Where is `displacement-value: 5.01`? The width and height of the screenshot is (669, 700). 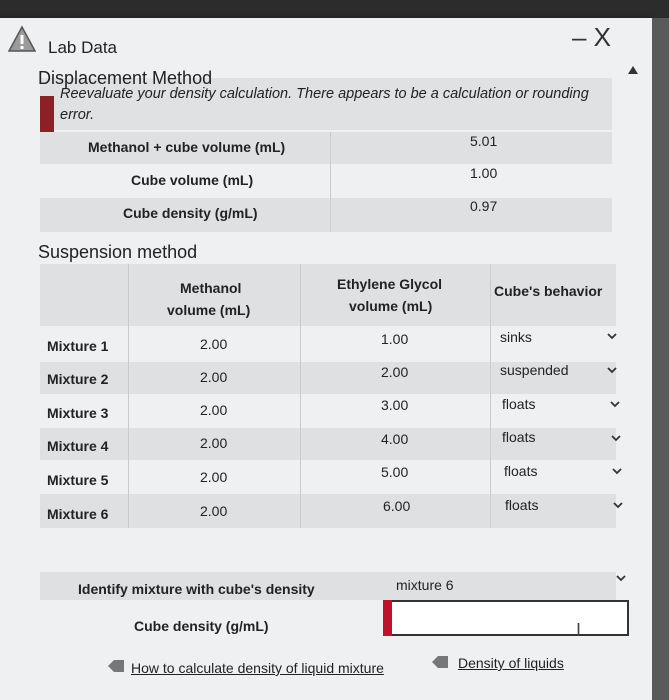
displacement-value: 5.01 is located at coordinates (484, 141).